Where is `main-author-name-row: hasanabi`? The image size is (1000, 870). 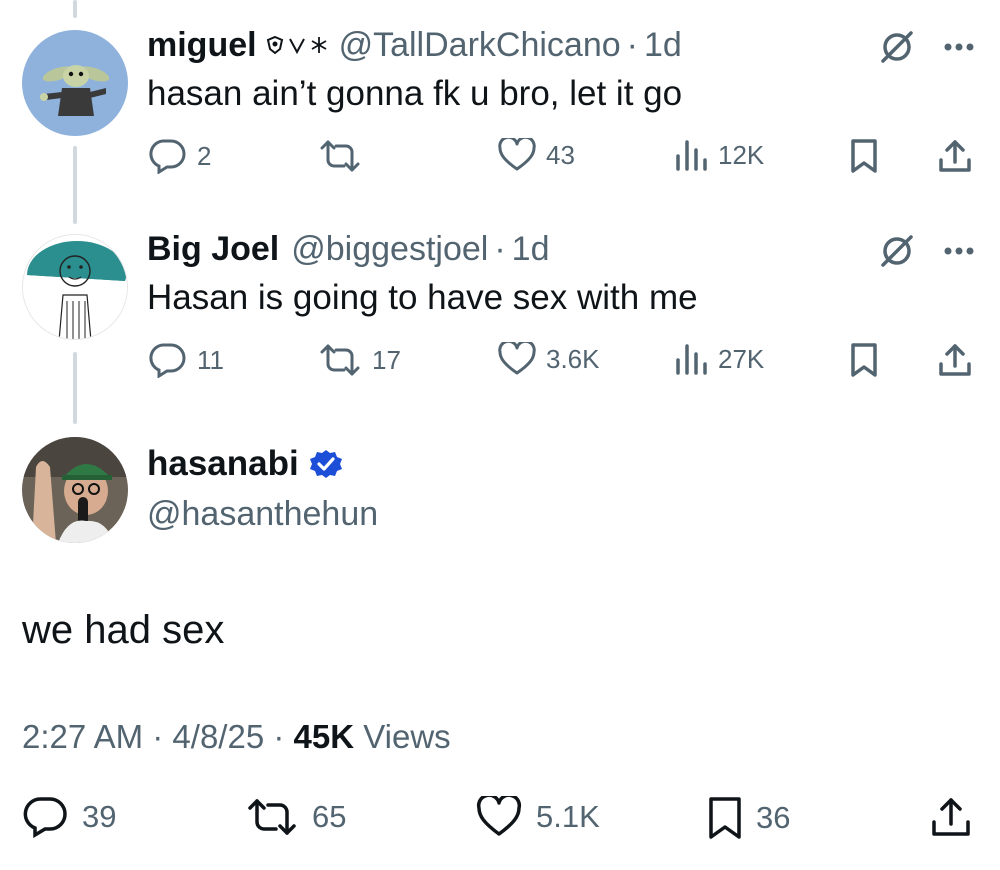 main-author-name-row: hasanabi is located at coordinates (245, 464).